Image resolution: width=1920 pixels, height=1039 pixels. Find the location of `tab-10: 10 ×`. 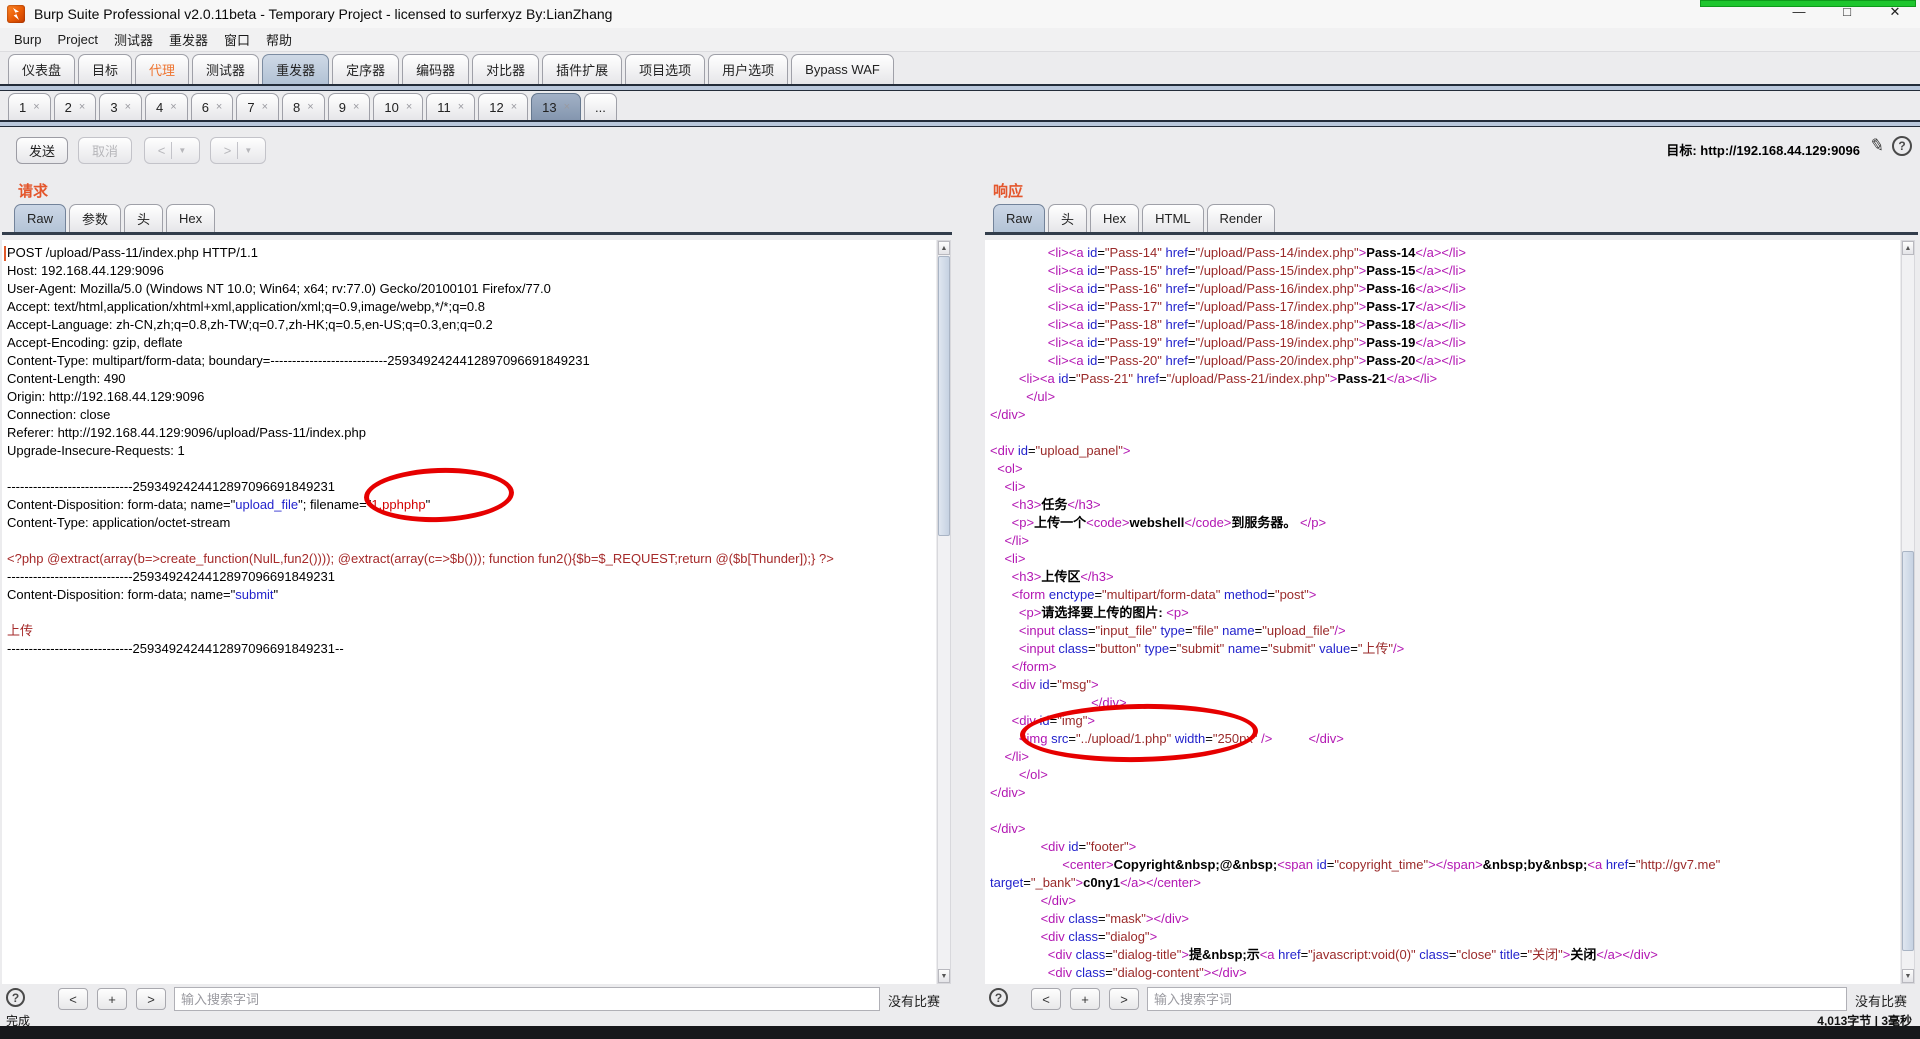

tab-10: 10 × is located at coordinates (398, 106).